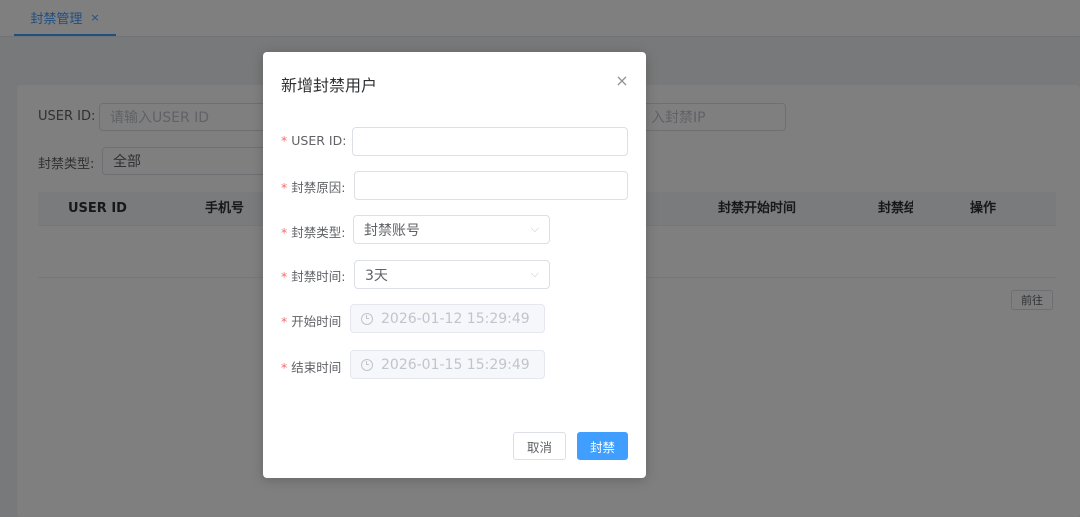 The width and height of the screenshot is (1080, 517). I want to click on end-time-picker: 2026-01-15 15:29:49, so click(447, 364).